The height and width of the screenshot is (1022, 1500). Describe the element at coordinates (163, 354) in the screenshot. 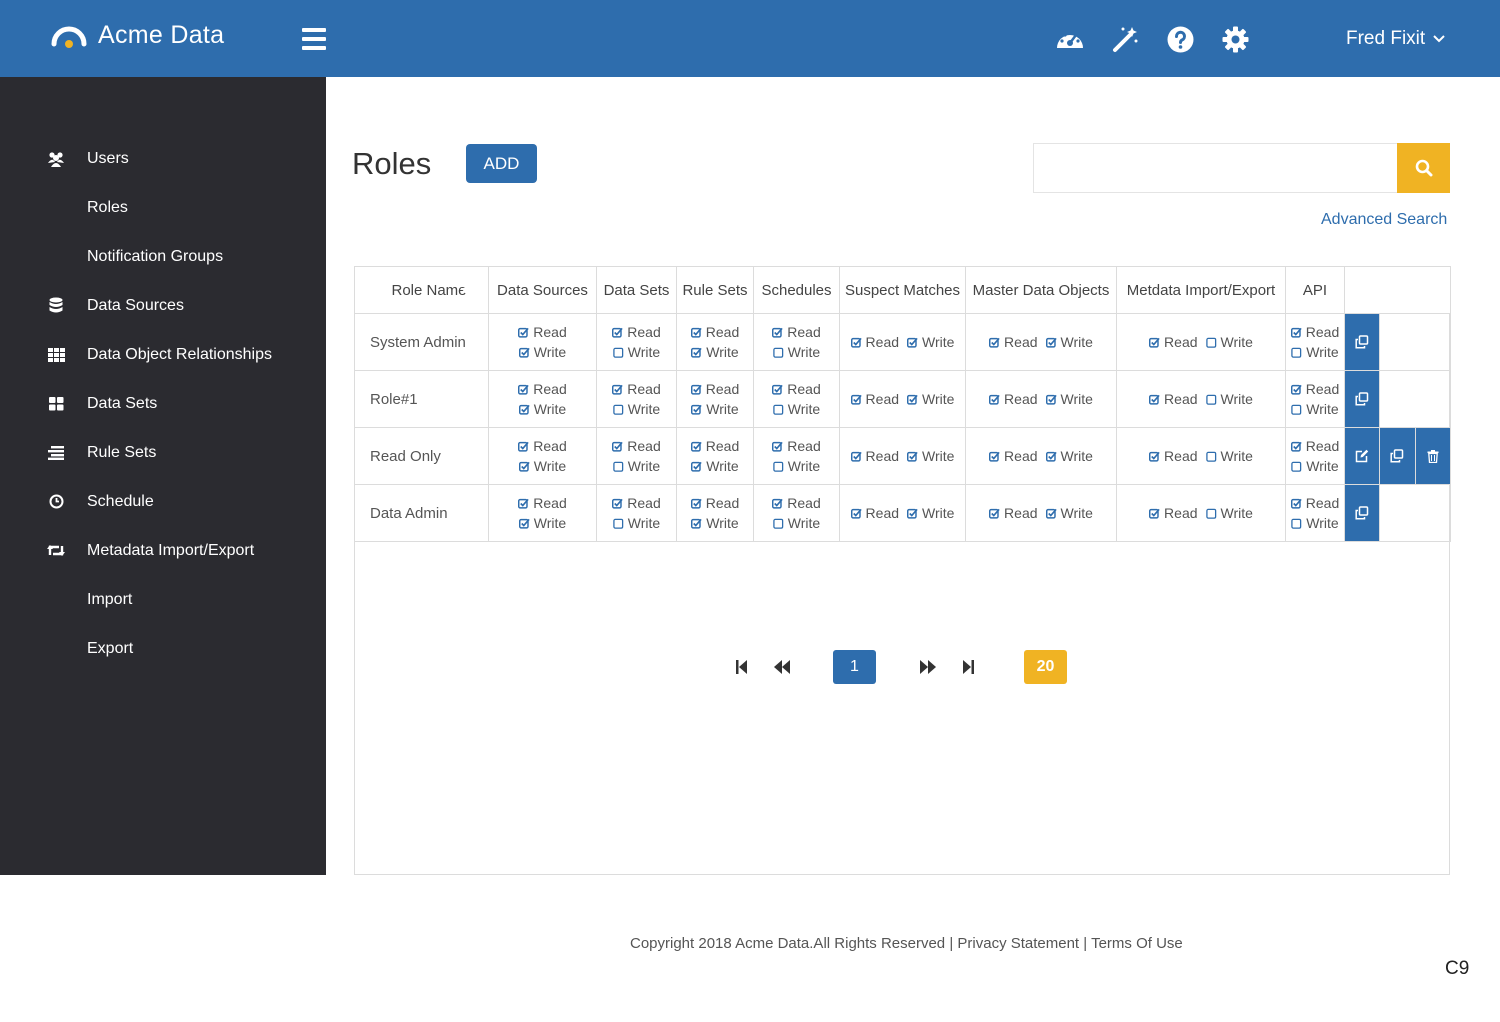

I see `sidebar-item-data-object-relationships: Data Object Relationships` at that location.